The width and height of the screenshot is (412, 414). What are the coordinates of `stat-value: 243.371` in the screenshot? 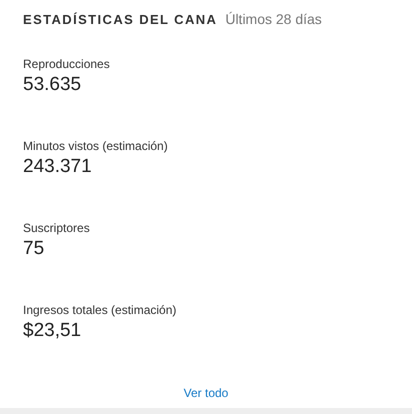 It's located at (58, 167).